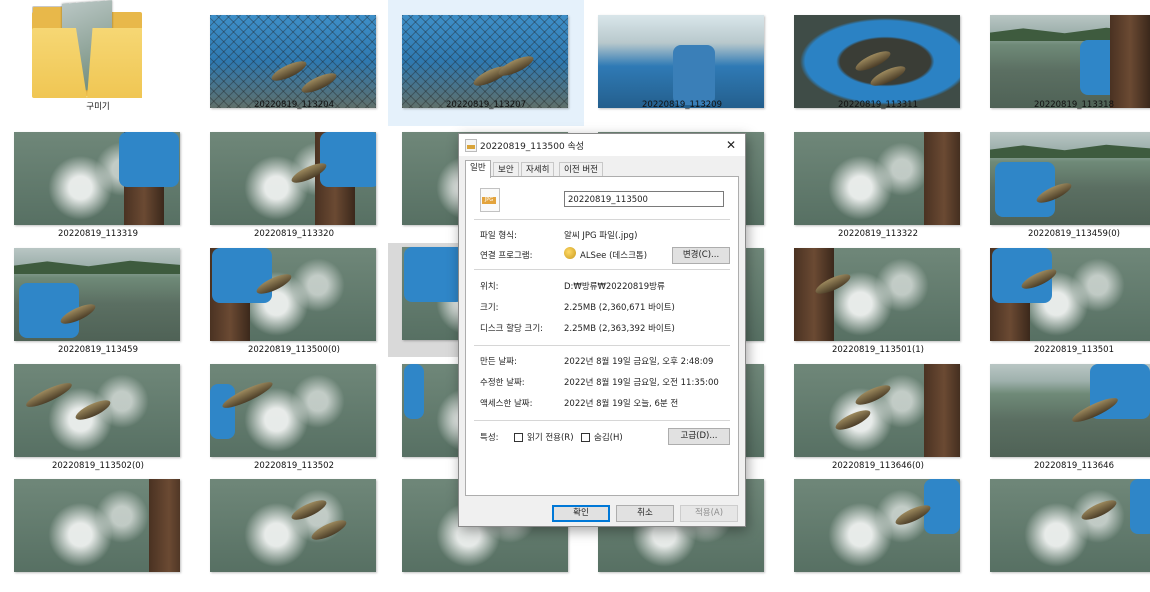 This screenshot has width=1150, height=592. I want to click on readonly-checkbox, so click(518, 437).